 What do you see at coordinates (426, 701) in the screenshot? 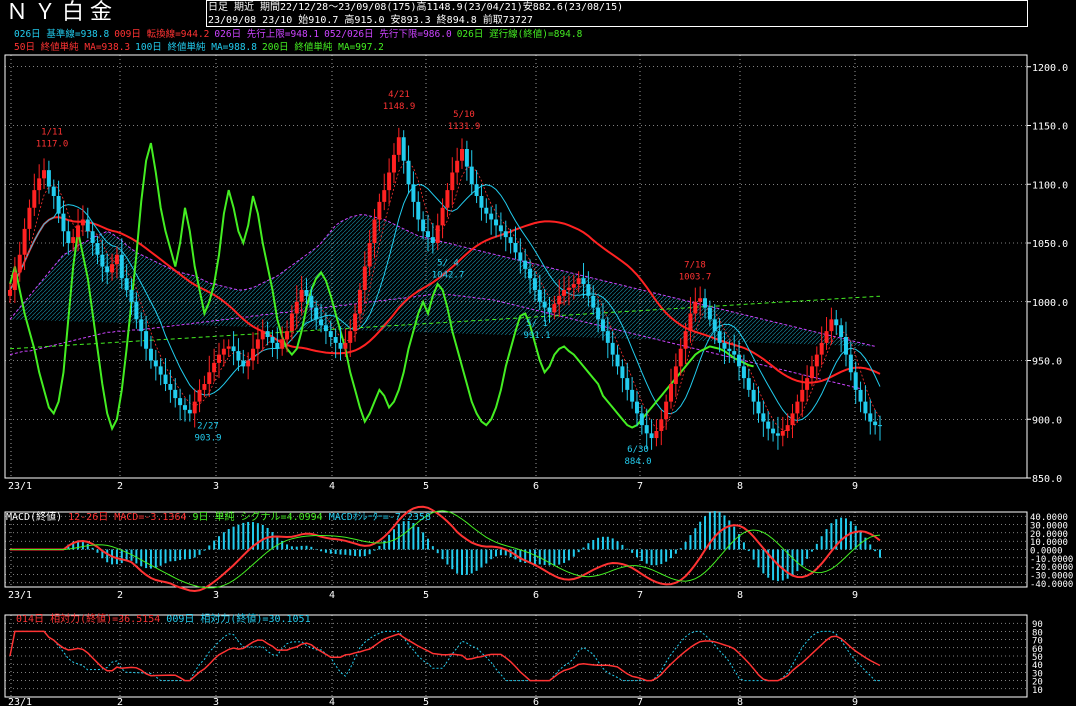
I see `rsi-xtick-label: 5` at bounding box center [426, 701].